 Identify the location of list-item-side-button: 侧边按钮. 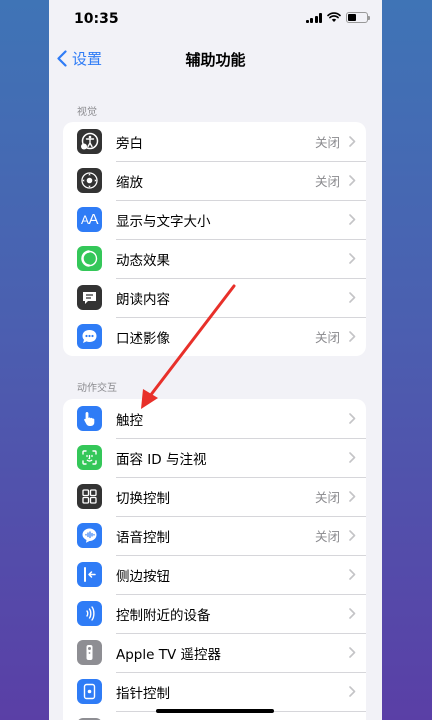
(214, 574).